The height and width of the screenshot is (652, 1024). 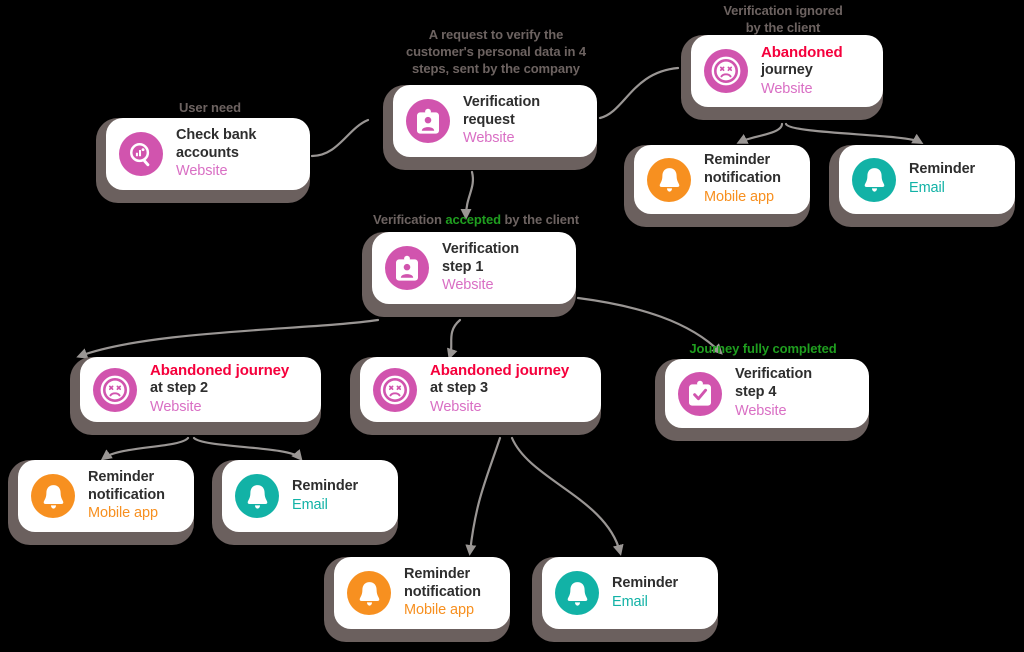 What do you see at coordinates (700, 393) in the screenshot?
I see `clipboard-check-icon` at bounding box center [700, 393].